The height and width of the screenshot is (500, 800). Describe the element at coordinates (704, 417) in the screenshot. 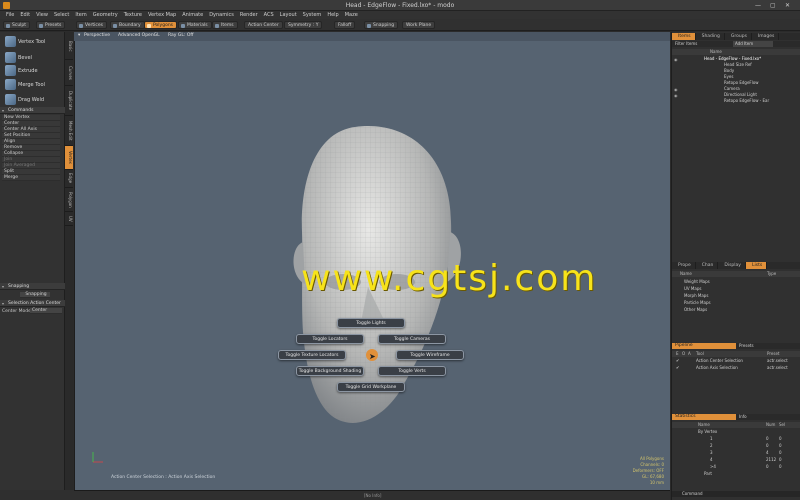

I see `tab-statistics: Statistics` at that location.